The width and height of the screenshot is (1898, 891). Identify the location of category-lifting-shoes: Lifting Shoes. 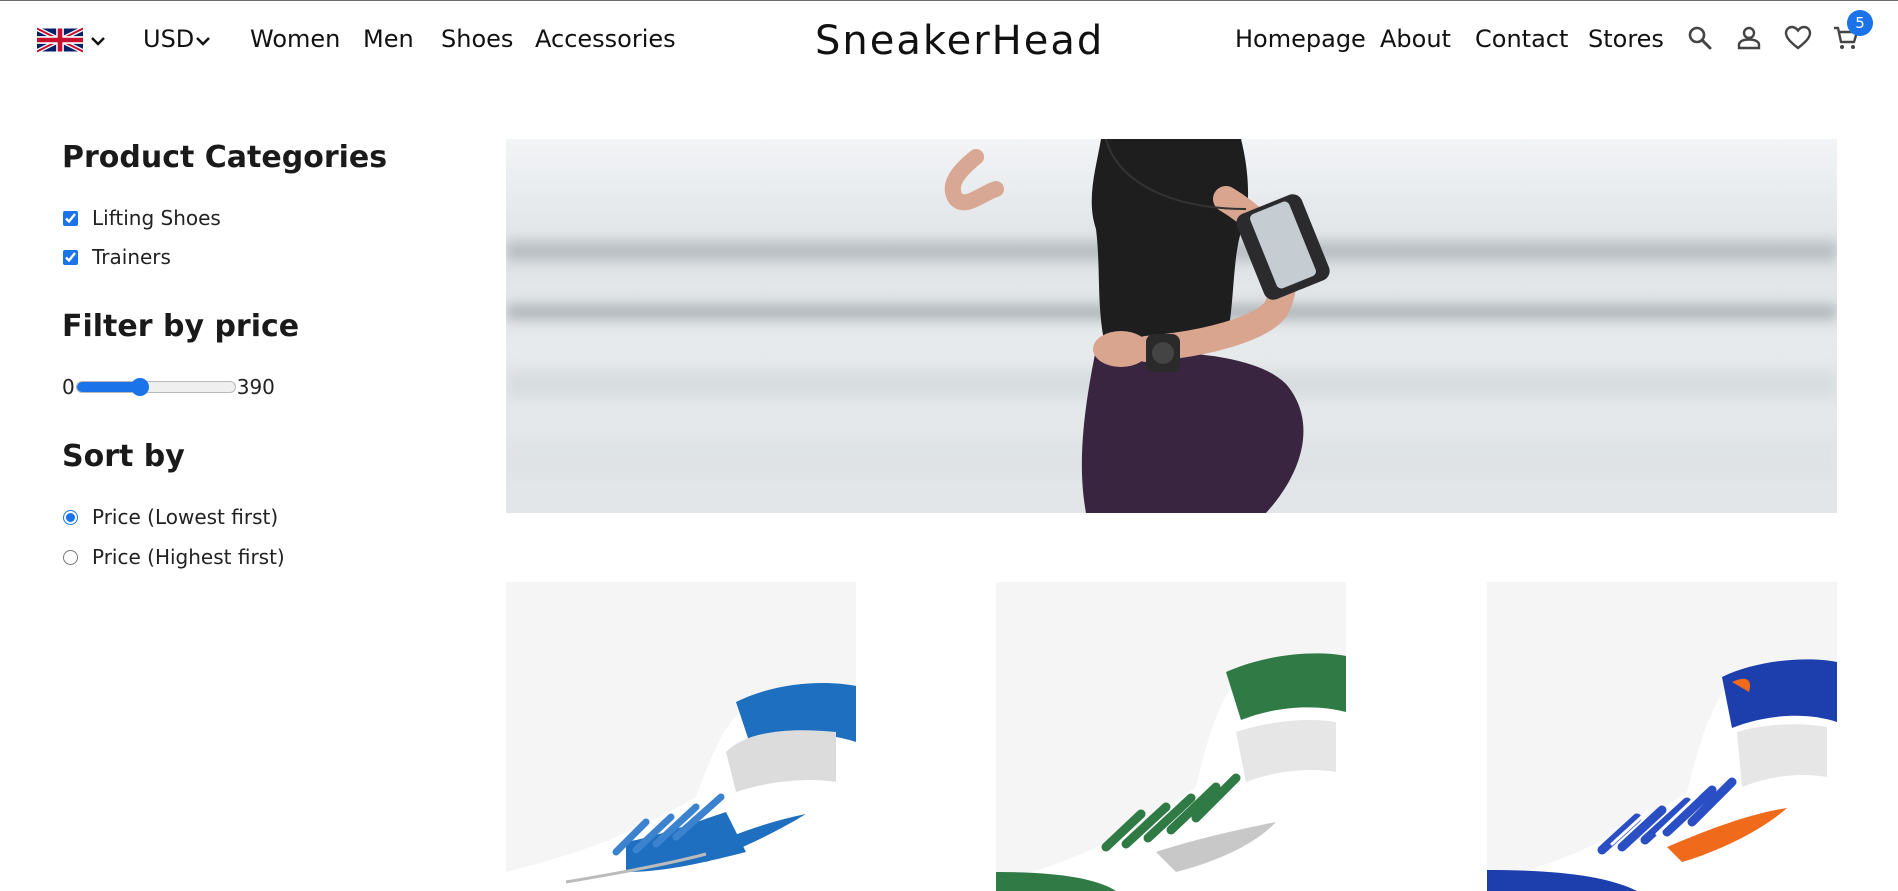
(141, 218).